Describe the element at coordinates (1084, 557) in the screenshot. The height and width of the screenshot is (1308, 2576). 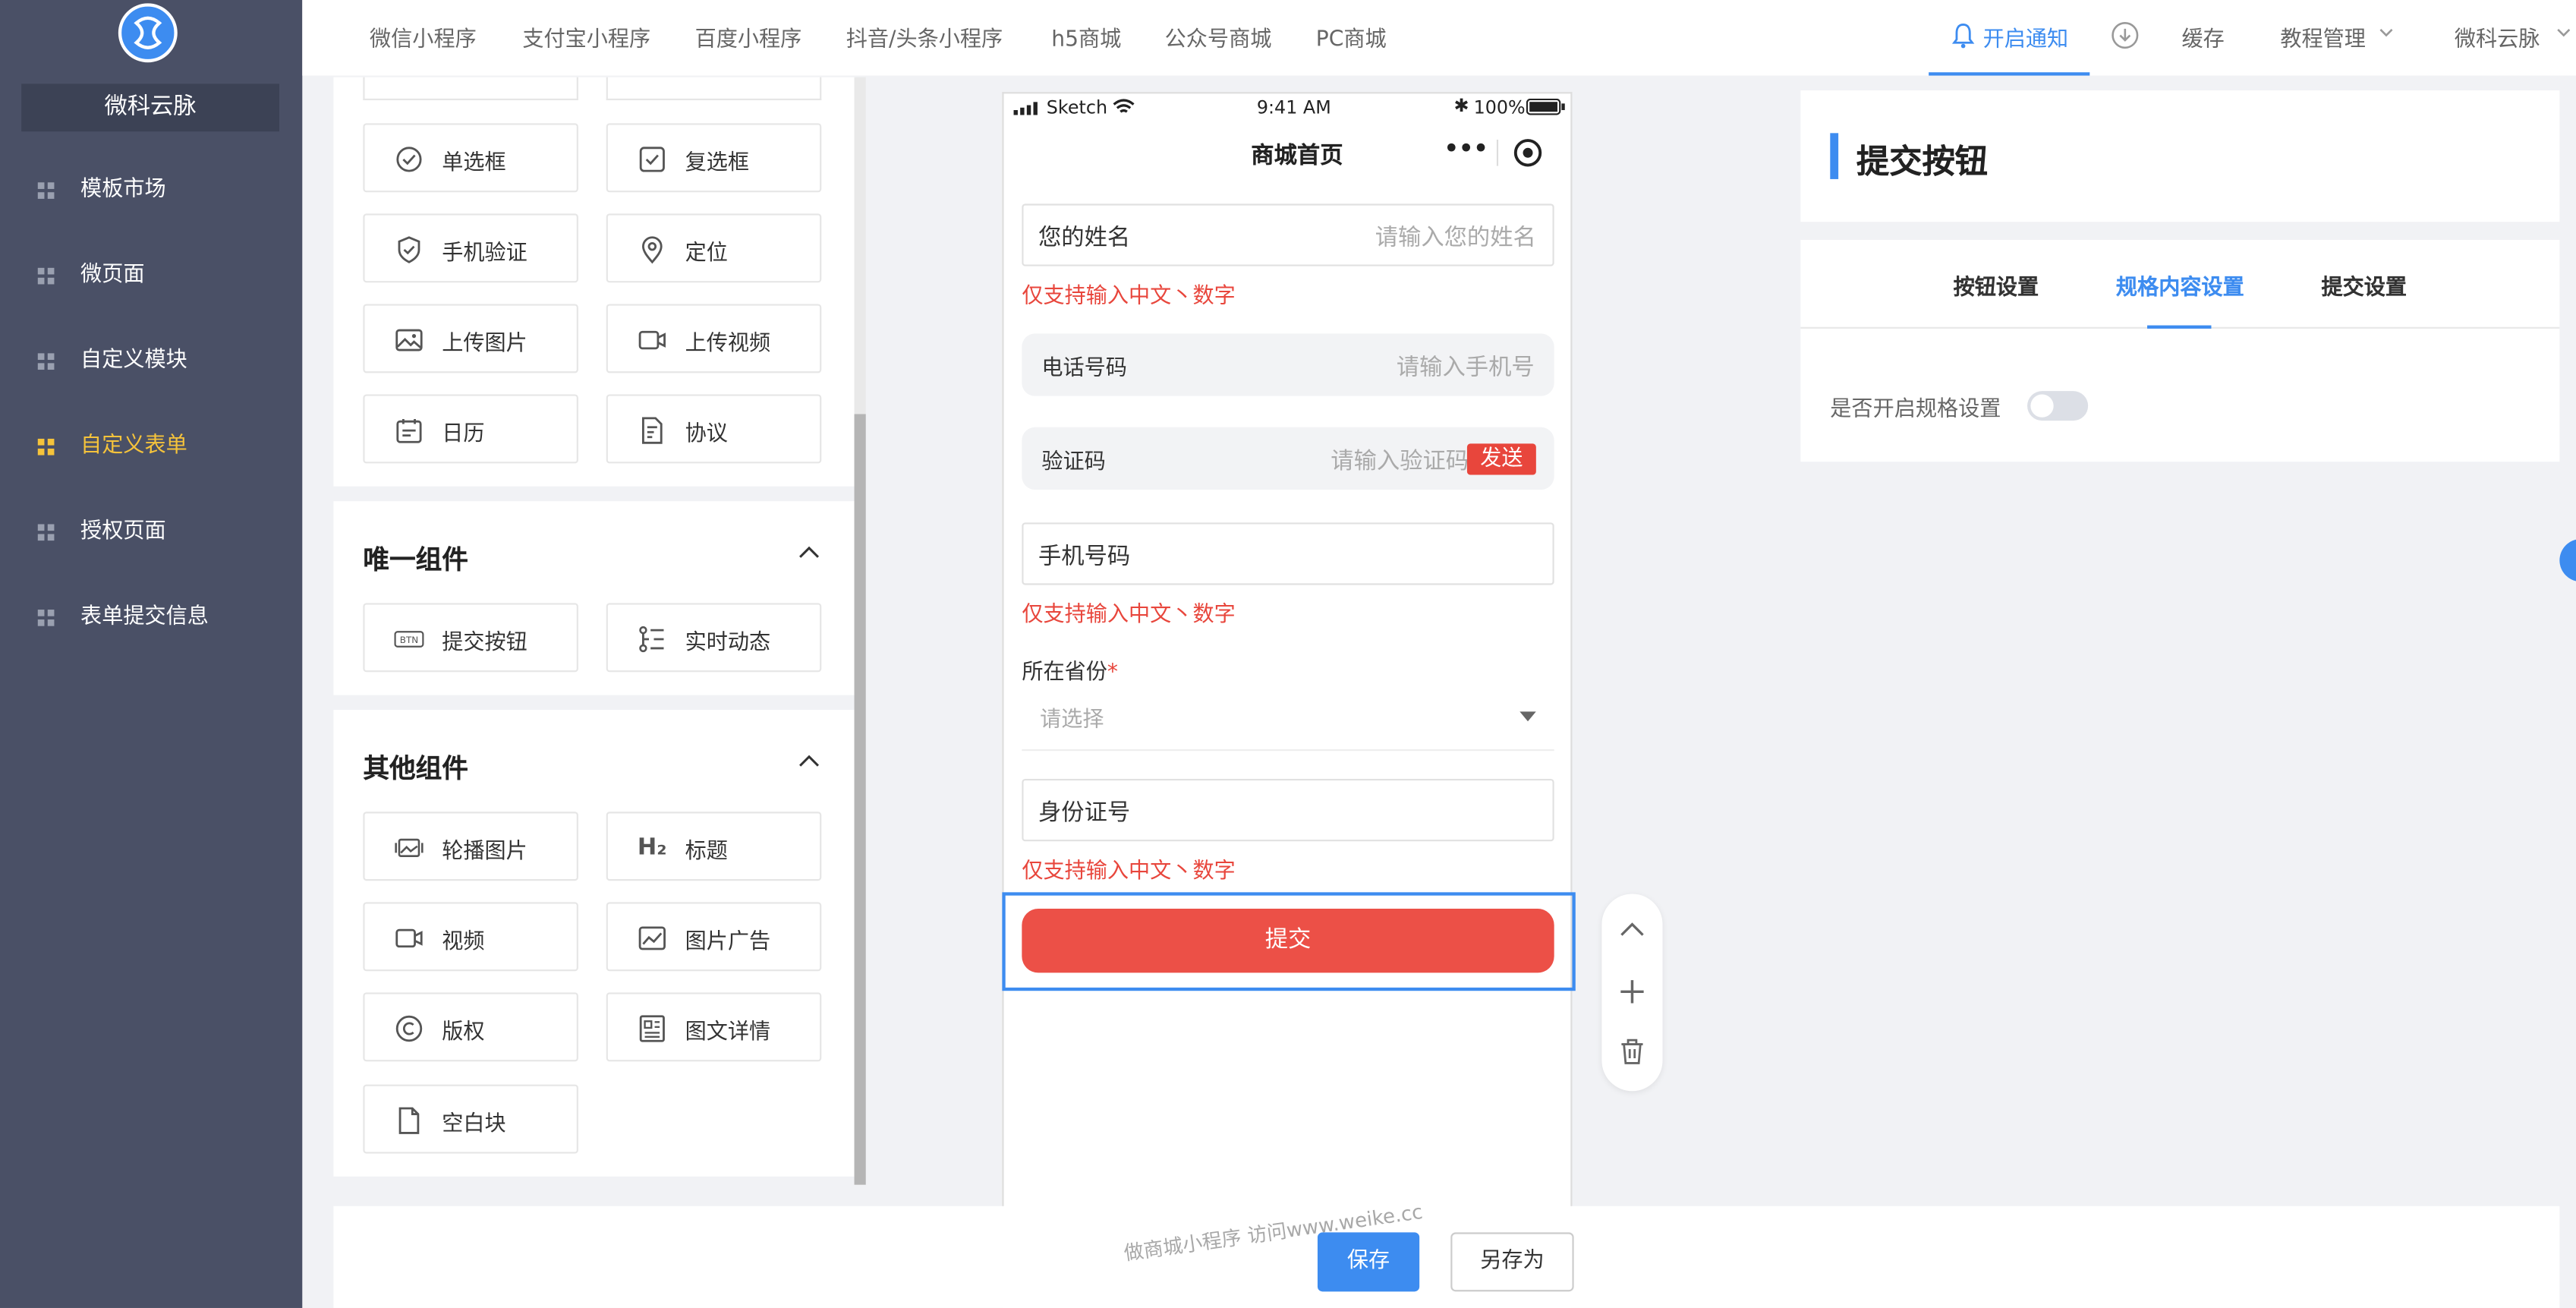
I see `field-label: 手机号码` at that location.